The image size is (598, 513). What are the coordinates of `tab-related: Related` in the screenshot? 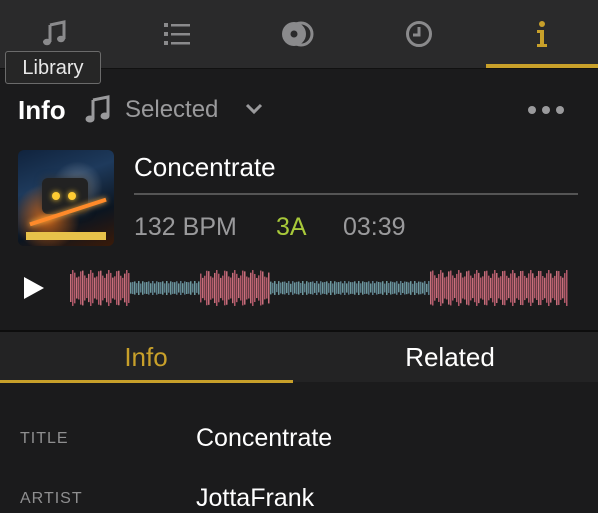 It's located at (450, 357).